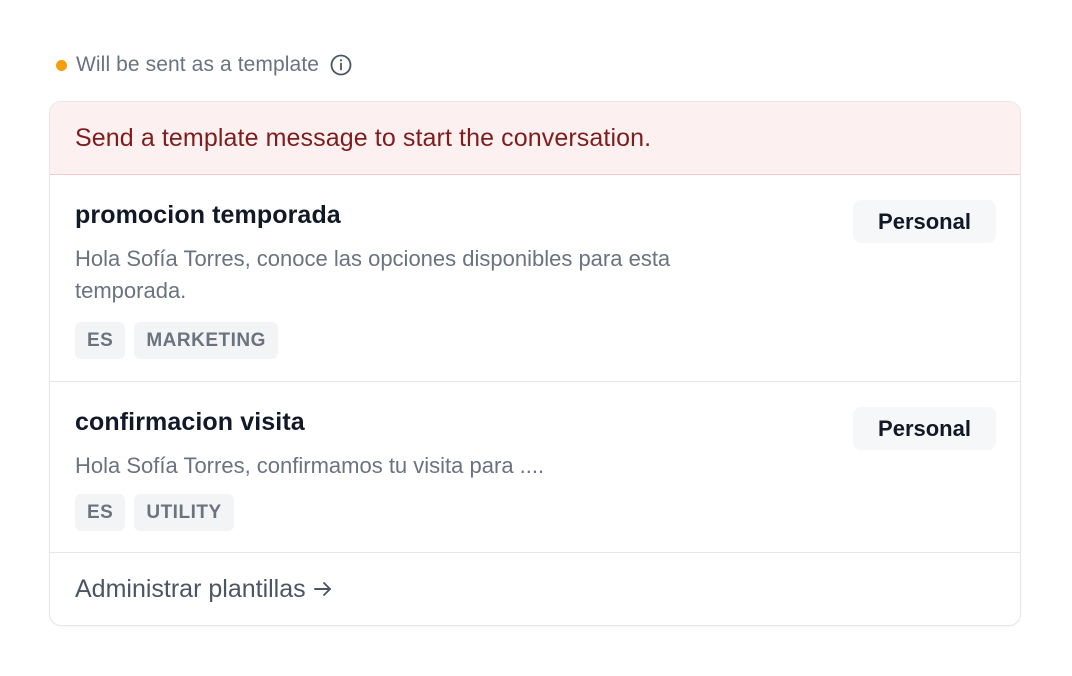 The height and width of the screenshot is (676, 1072). Describe the element at coordinates (184, 512) in the screenshot. I see `category-tag: UTILITY` at that location.